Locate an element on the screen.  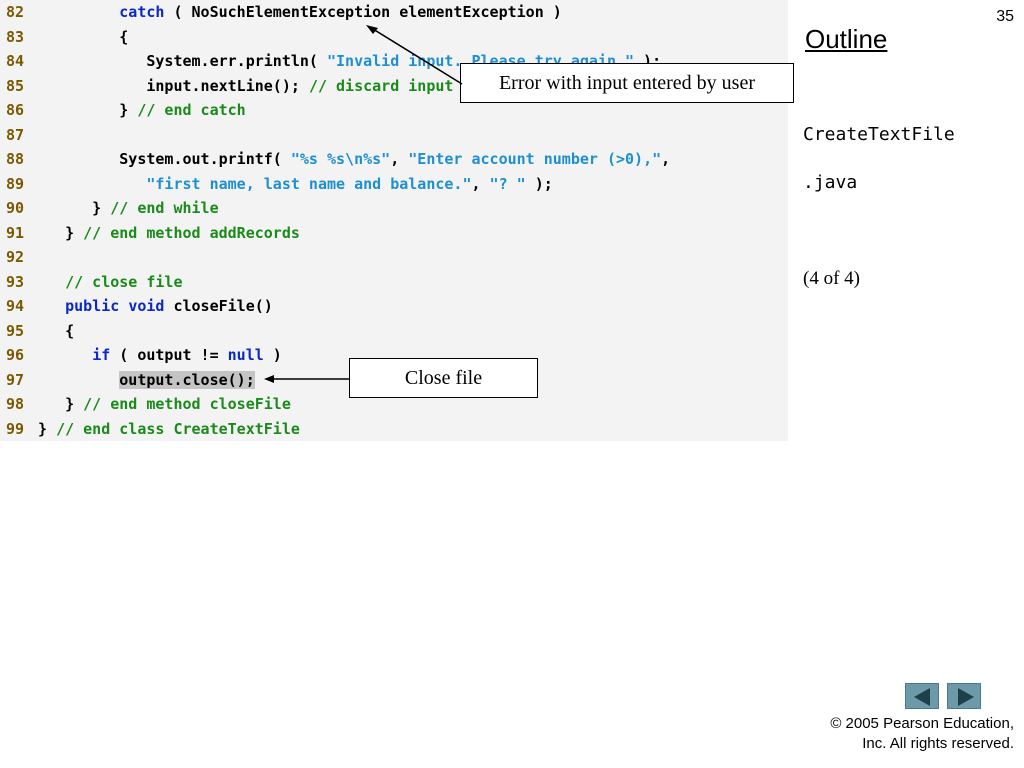
code-token: // end while is located at coordinates (164, 208).